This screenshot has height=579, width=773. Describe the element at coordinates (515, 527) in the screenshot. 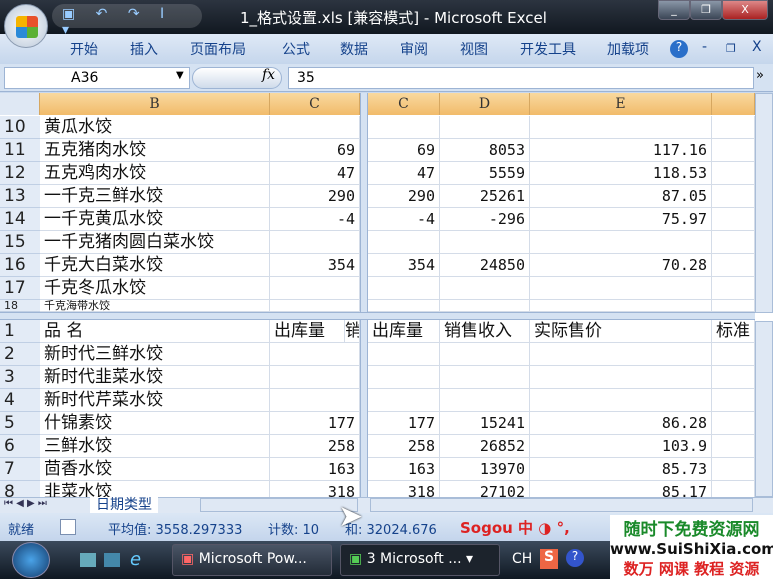

I see `sogou-ime-bar: Sogou 中 ◑ °,` at that location.